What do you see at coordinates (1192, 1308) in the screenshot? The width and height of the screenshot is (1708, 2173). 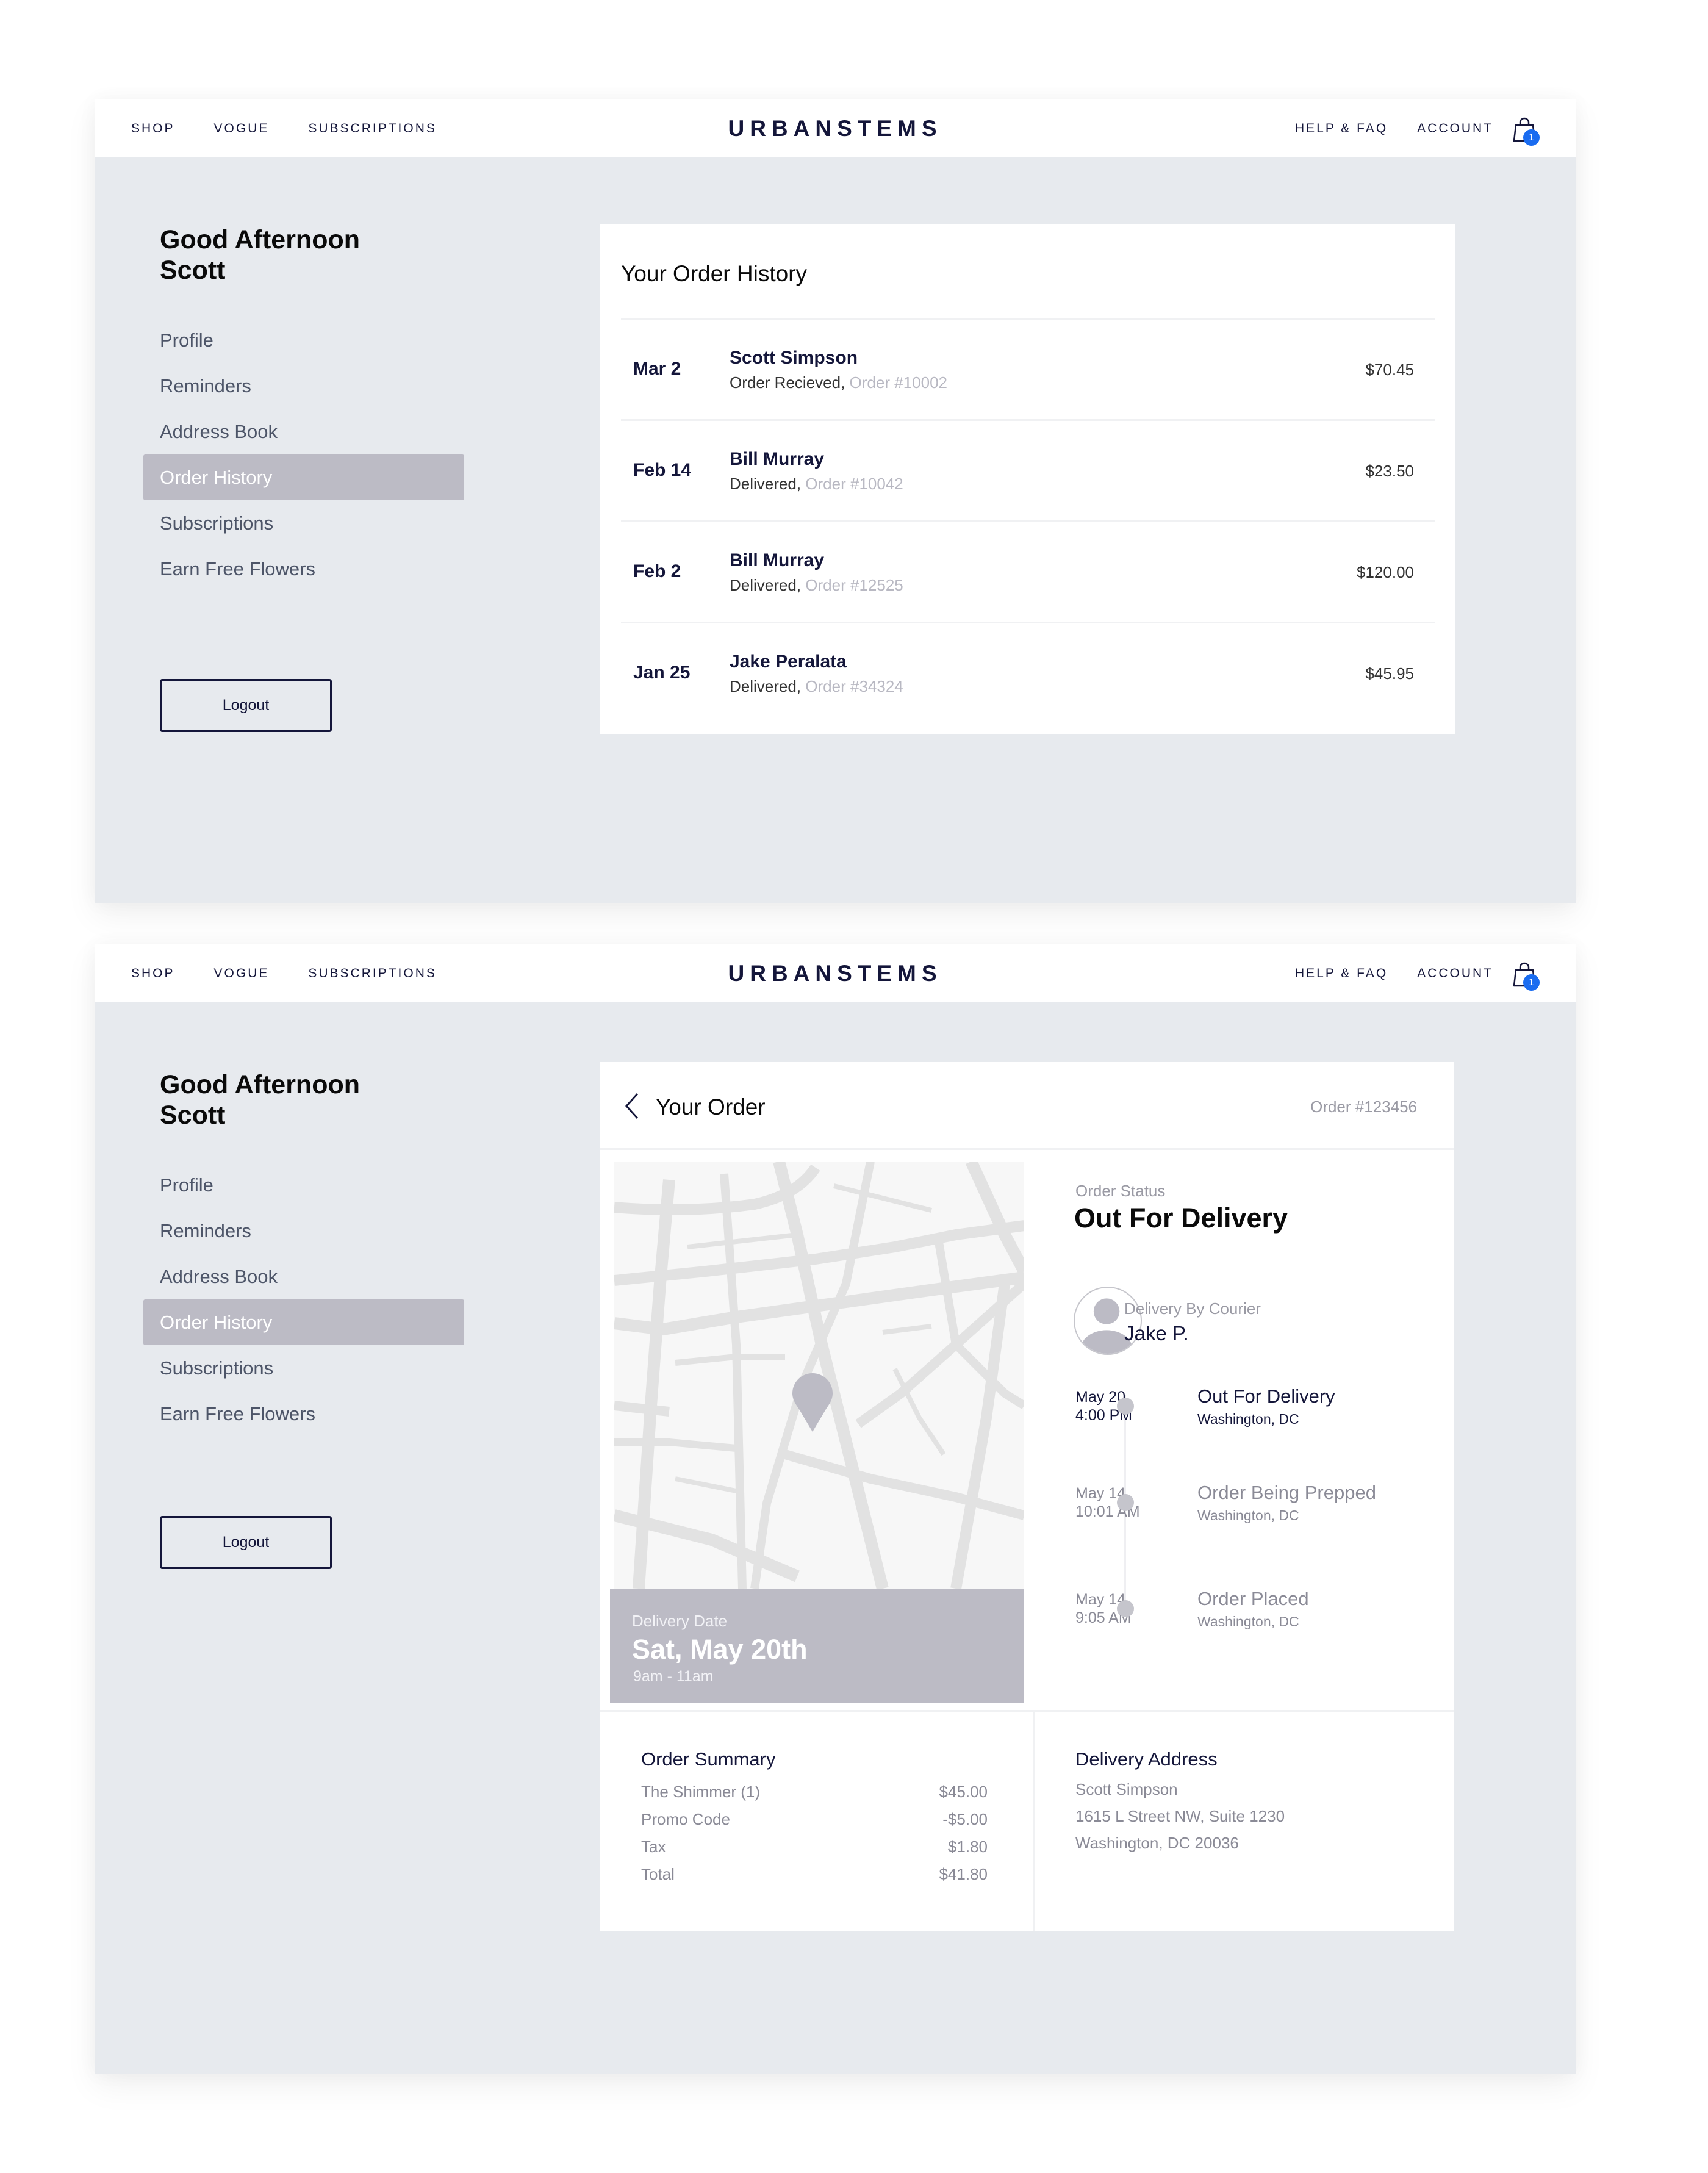 I see `courier-label: Delivery By Courier` at bounding box center [1192, 1308].